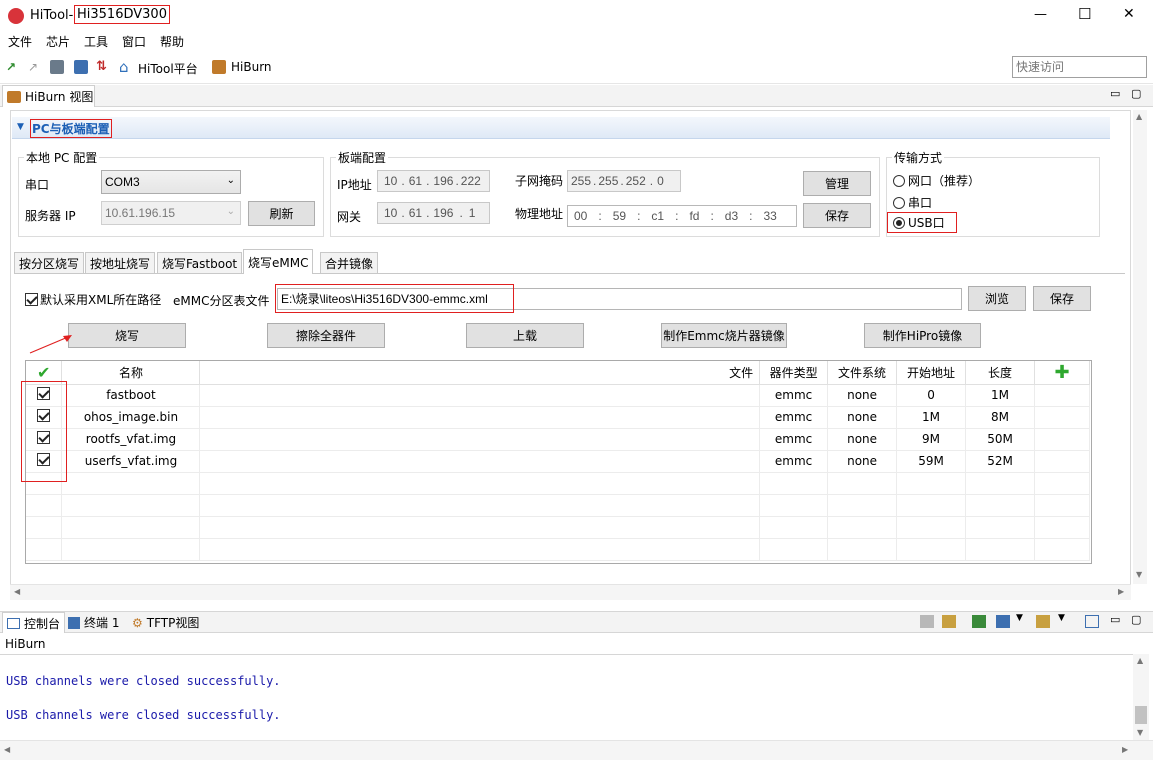 The width and height of the screenshot is (1153, 760). Describe the element at coordinates (103, 66) in the screenshot. I see `up-down-icon: ⇅` at that location.